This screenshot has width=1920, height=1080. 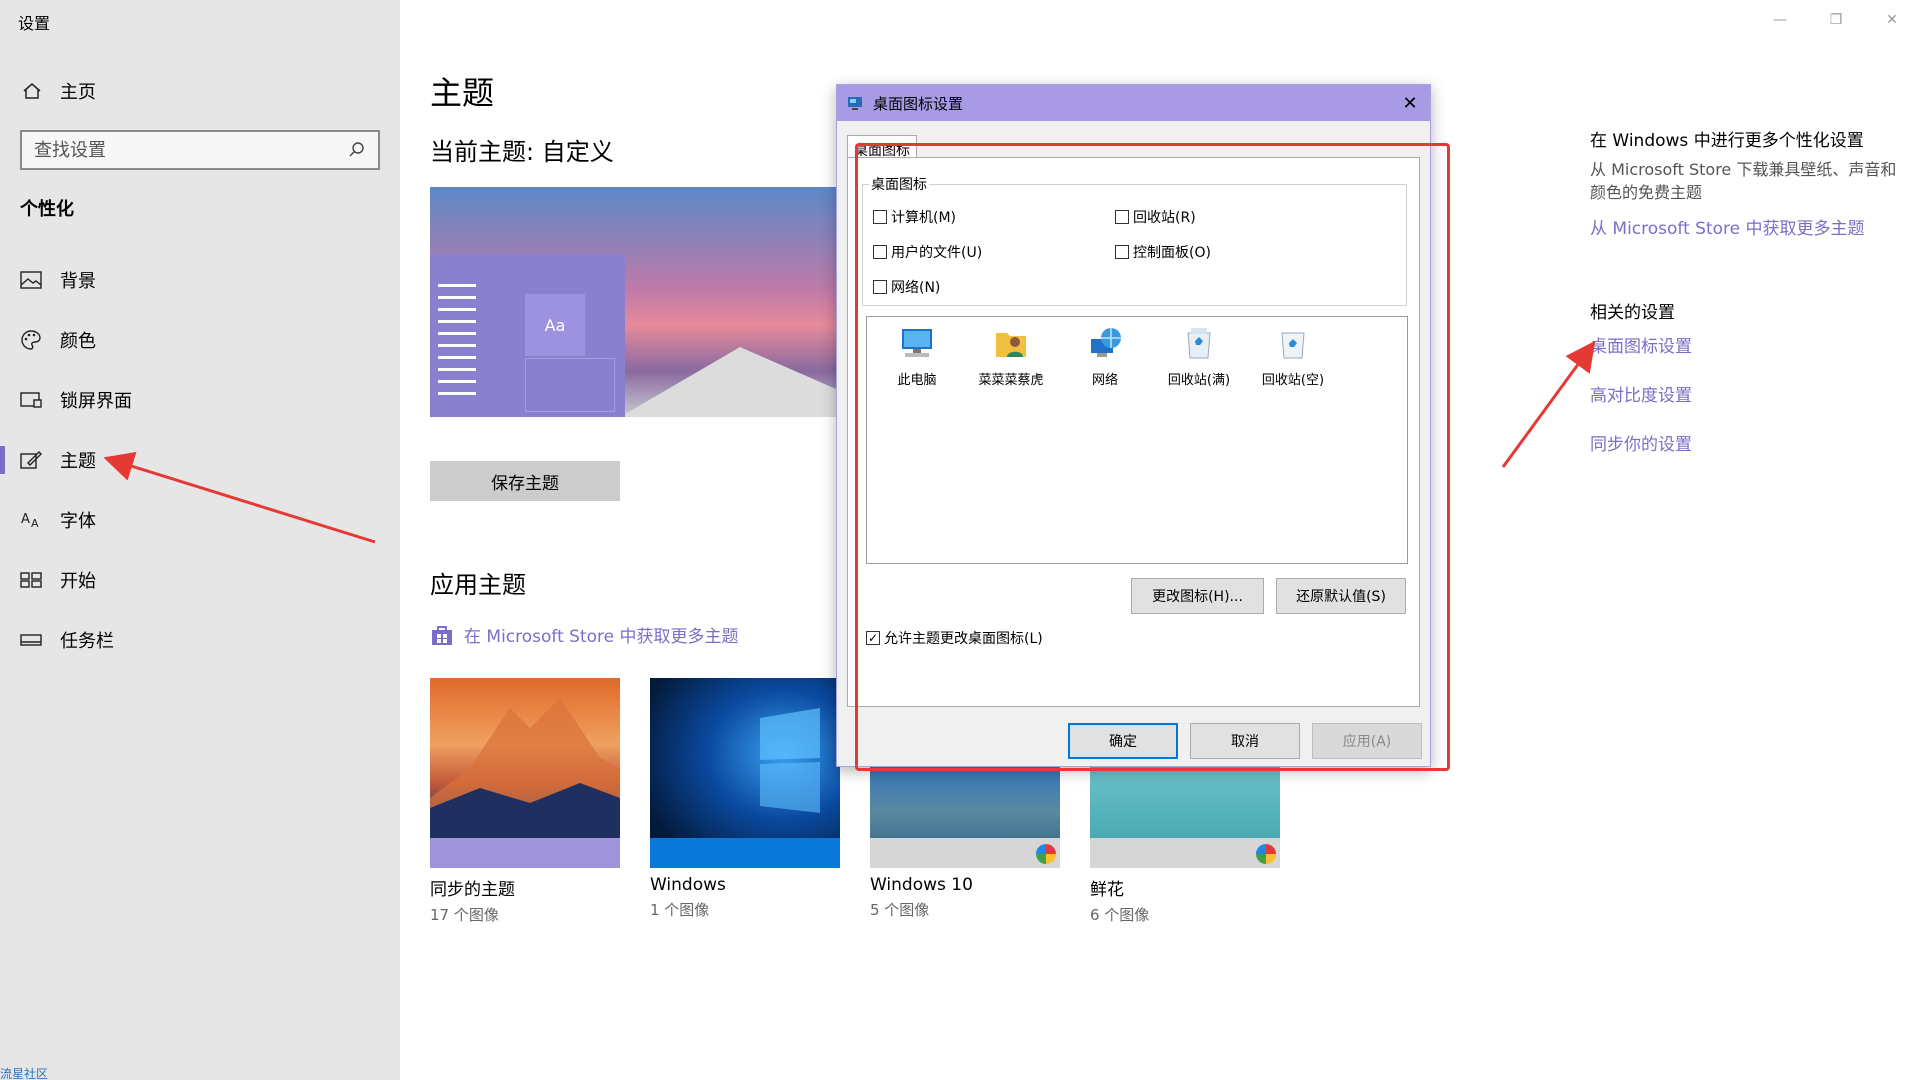 What do you see at coordinates (31, 280) in the screenshot?
I see `picture-icon` at bounding box center [31, 280].